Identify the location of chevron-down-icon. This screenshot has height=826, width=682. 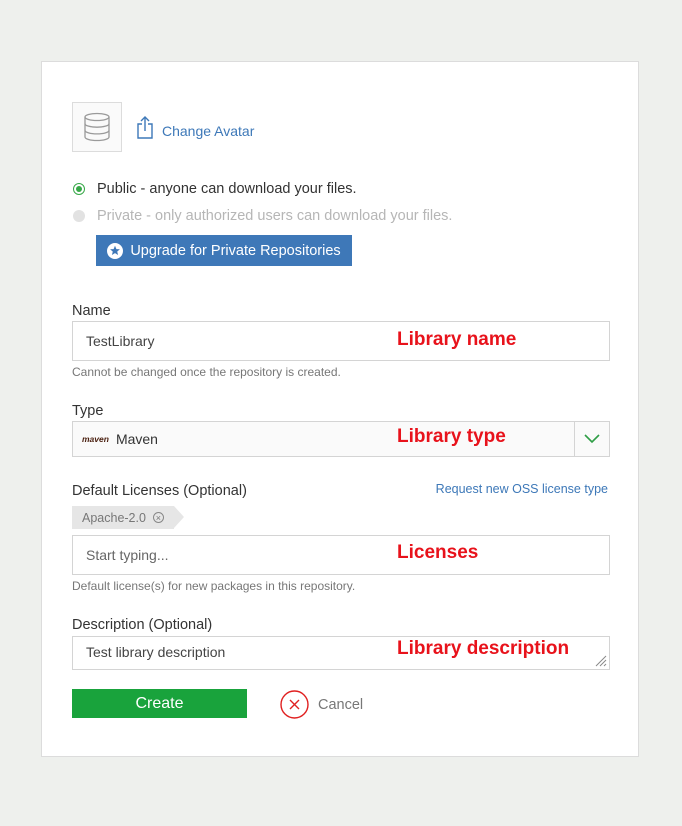
(592, 439).